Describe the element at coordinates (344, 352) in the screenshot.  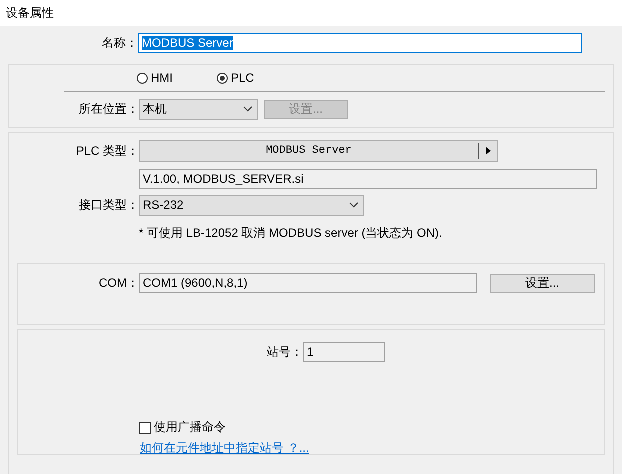
I see `station-field: 1` at that location.